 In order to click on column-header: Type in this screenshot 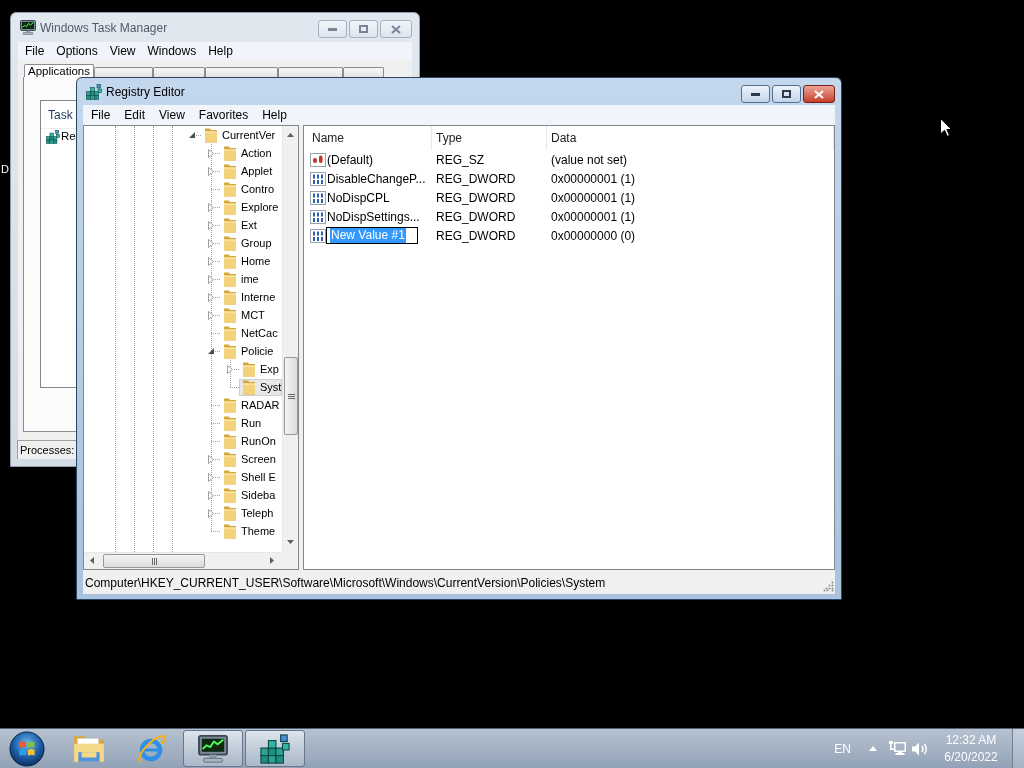, I will do `click(489, 138)`.